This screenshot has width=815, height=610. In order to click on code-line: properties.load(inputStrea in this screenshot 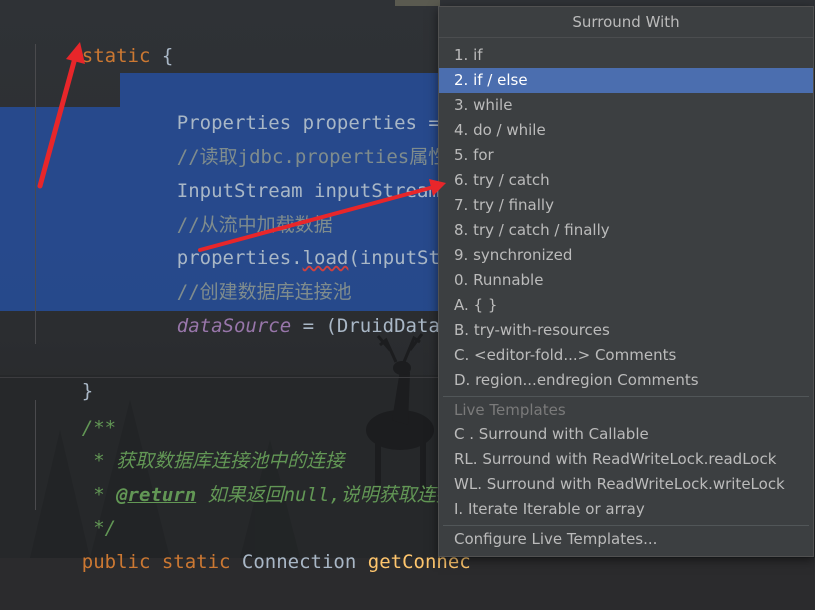, I will do `click(302, 239)`.